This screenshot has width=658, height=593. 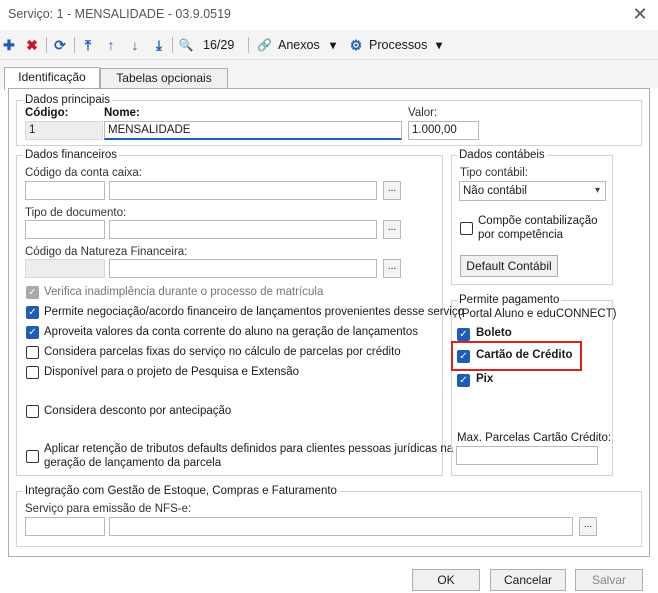 What do you see at coordinates (64, 130) in the screenshot?
I see `code-field: 1` at bounding box center [64, 130].